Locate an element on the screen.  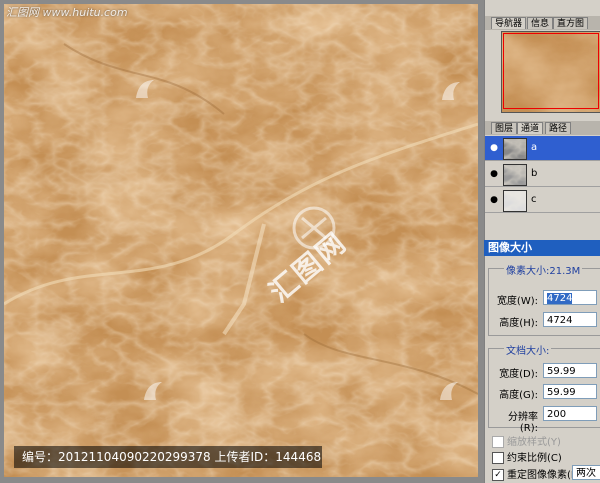
resample-method-select: 两次 is located at coordinates (586, 472).